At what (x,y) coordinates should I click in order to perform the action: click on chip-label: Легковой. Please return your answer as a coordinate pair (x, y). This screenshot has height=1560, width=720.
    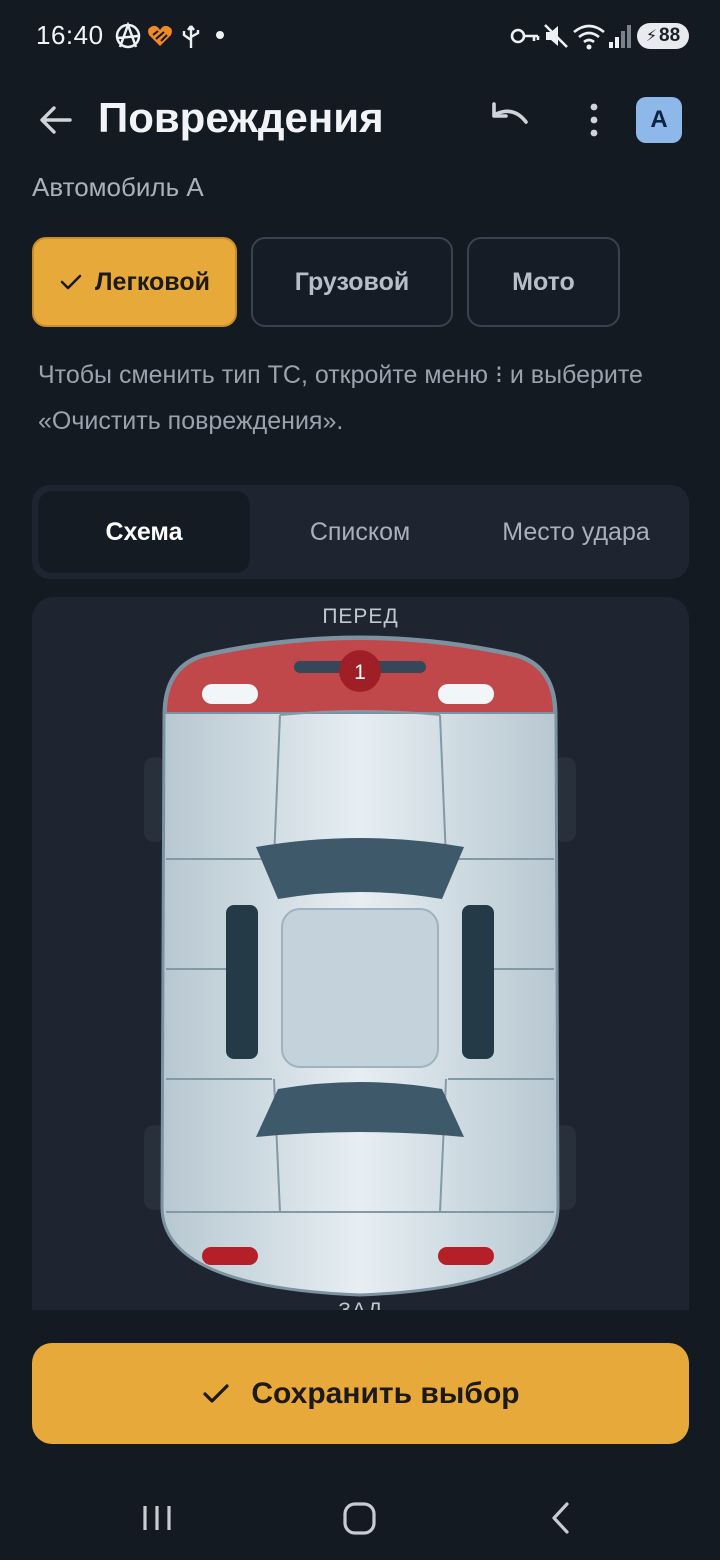
    Looking at the image, I should click on (152, 281).